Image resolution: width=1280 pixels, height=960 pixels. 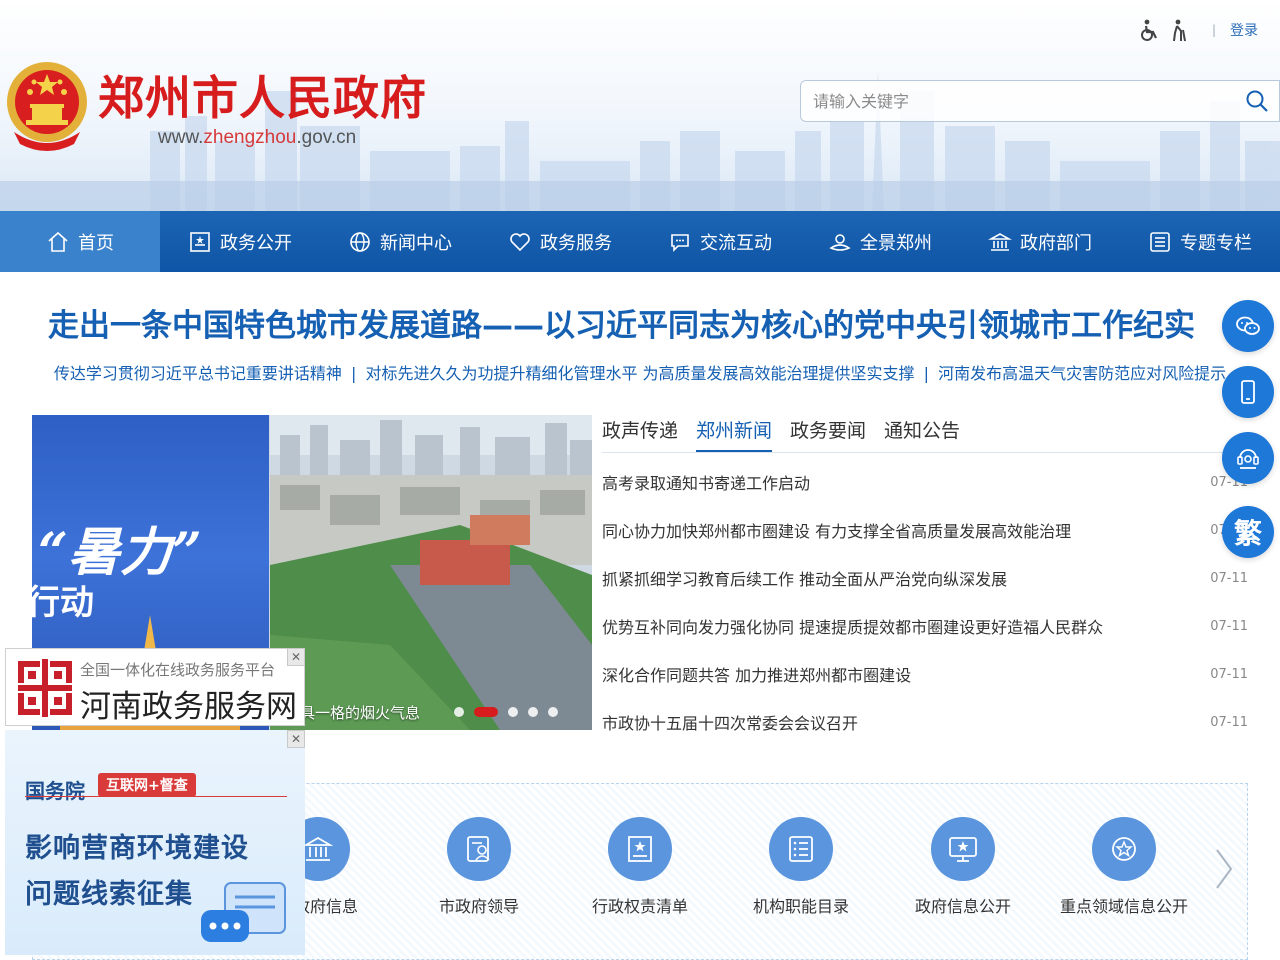 What do you see at coordinates (1179, 30) in the screenshot?
I see `elderly-mode-icon` at bounding box center [1179, 30].